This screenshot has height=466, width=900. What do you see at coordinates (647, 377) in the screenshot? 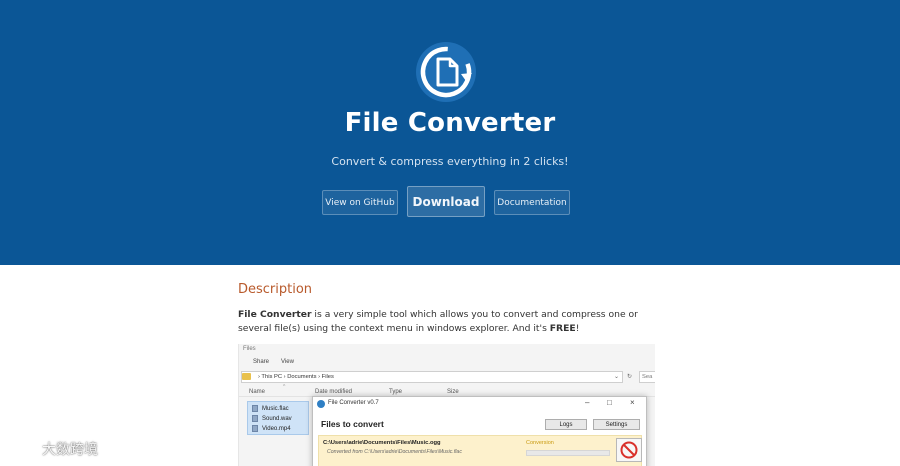
I see `explorer-search-box: Sea` at bounding box center [647, 377].